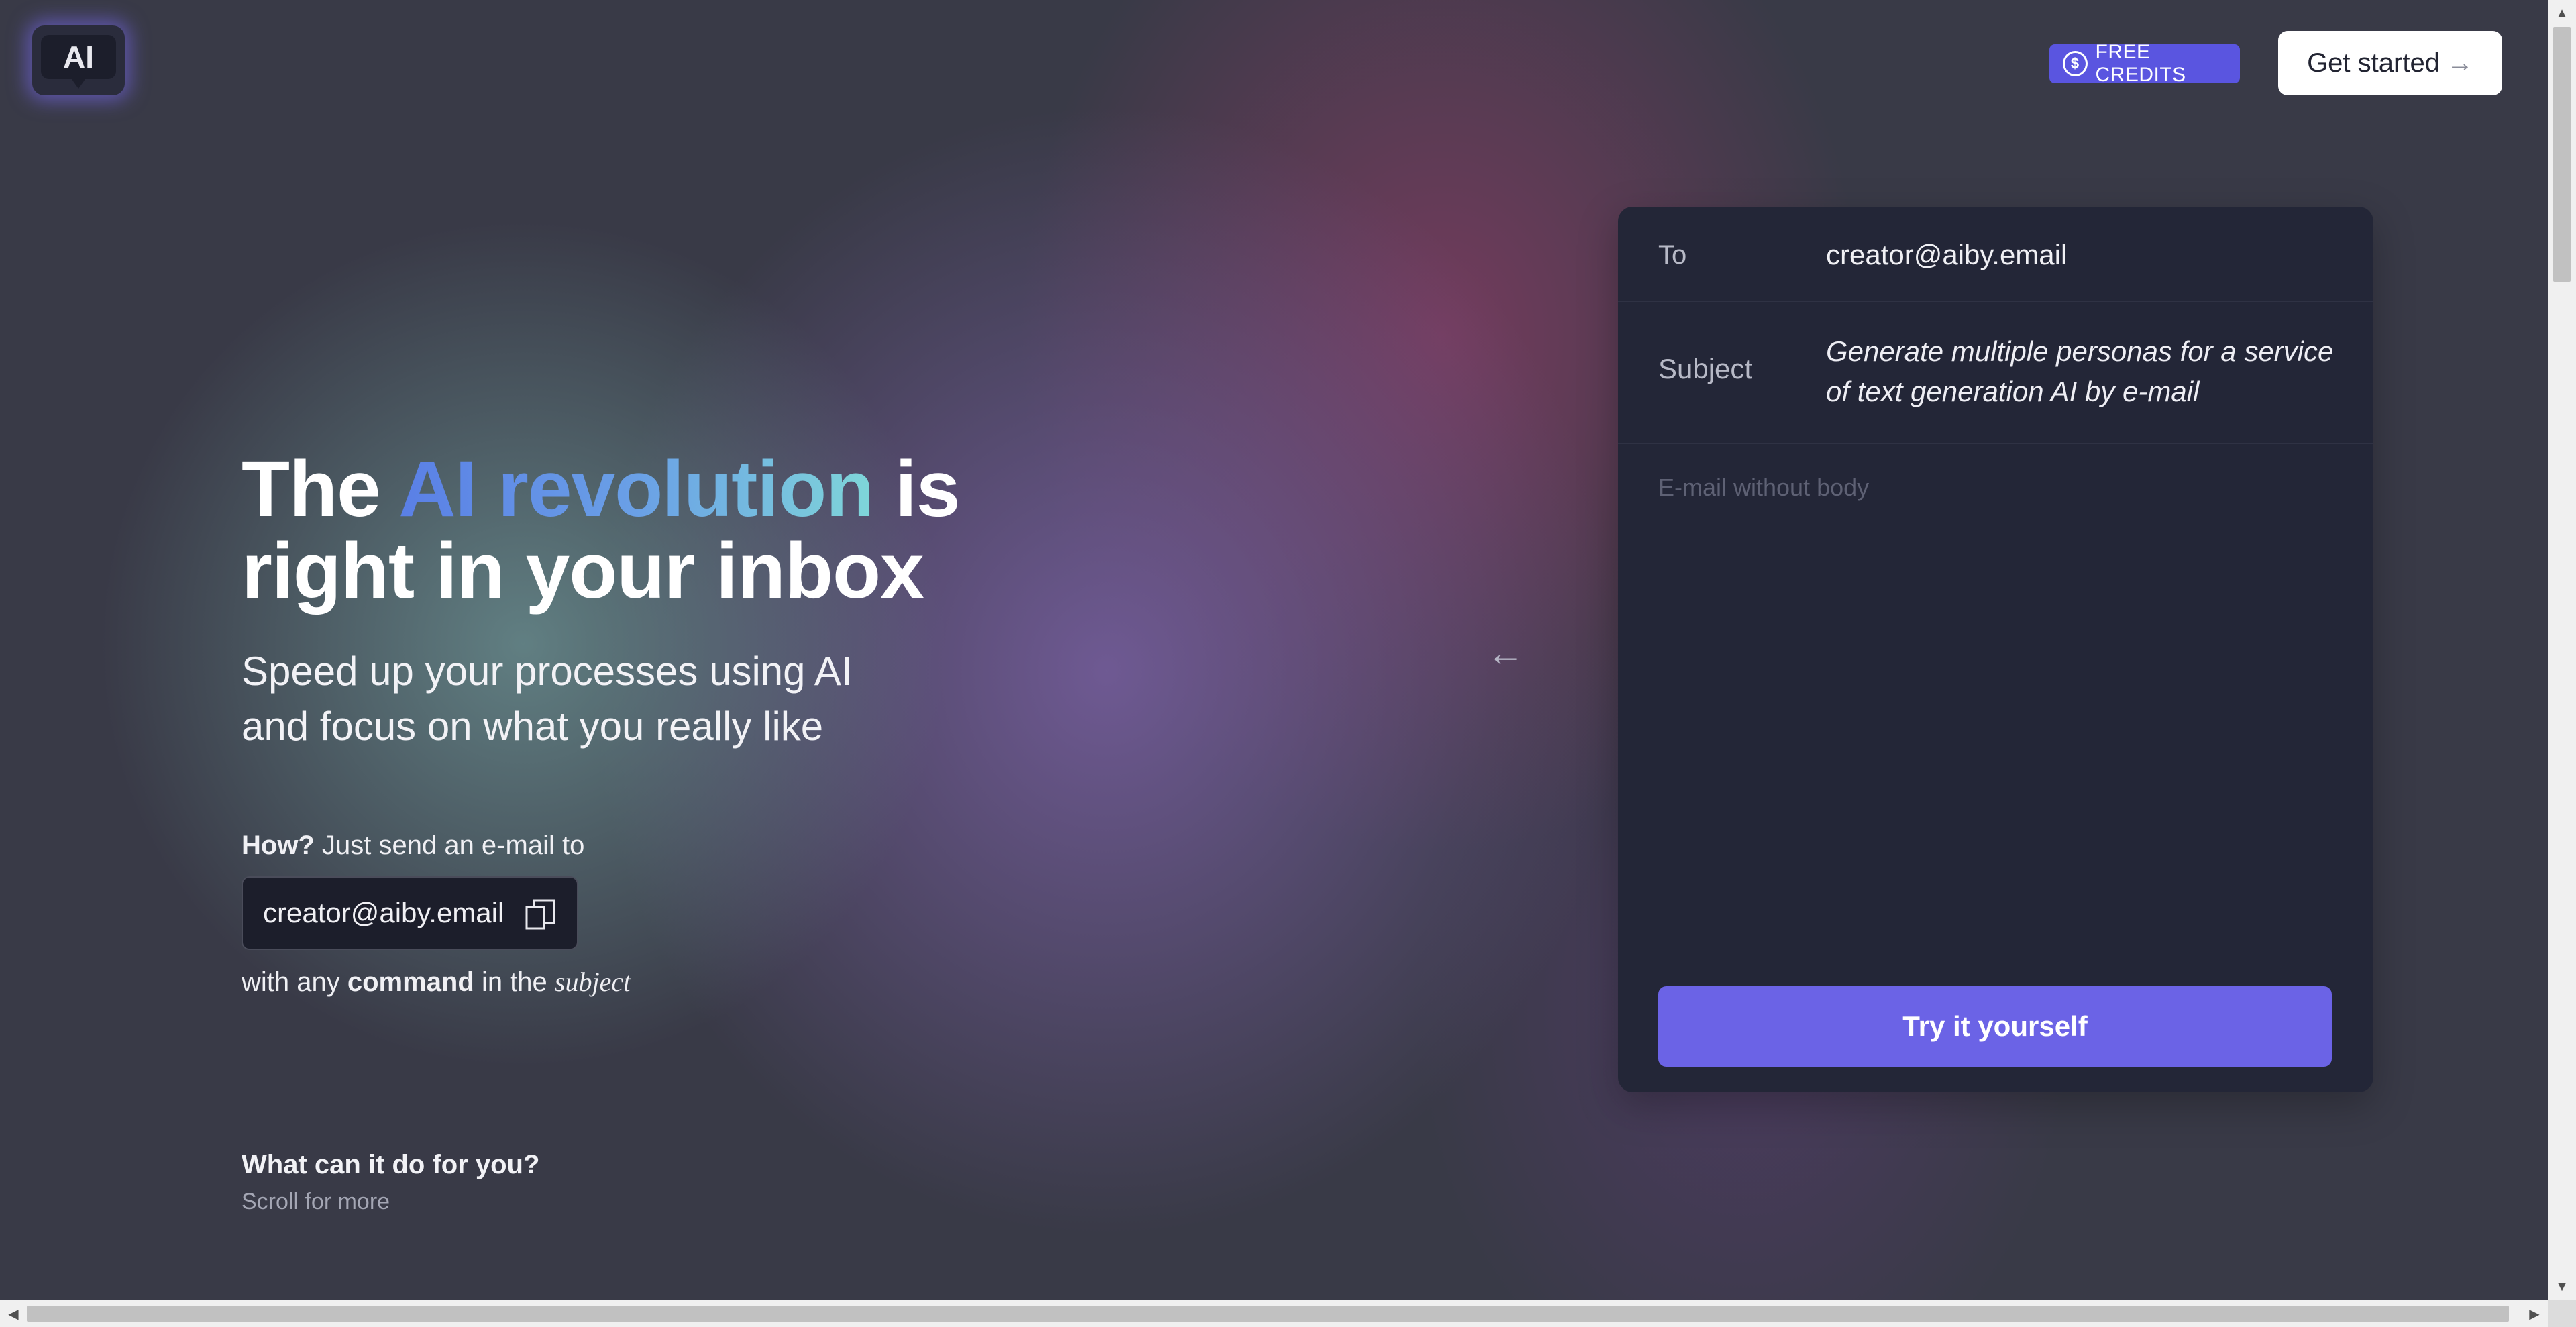 The image size is (2576, 1327). I want to click on to-row: To creator@aiby.email, so click(1995, 254).